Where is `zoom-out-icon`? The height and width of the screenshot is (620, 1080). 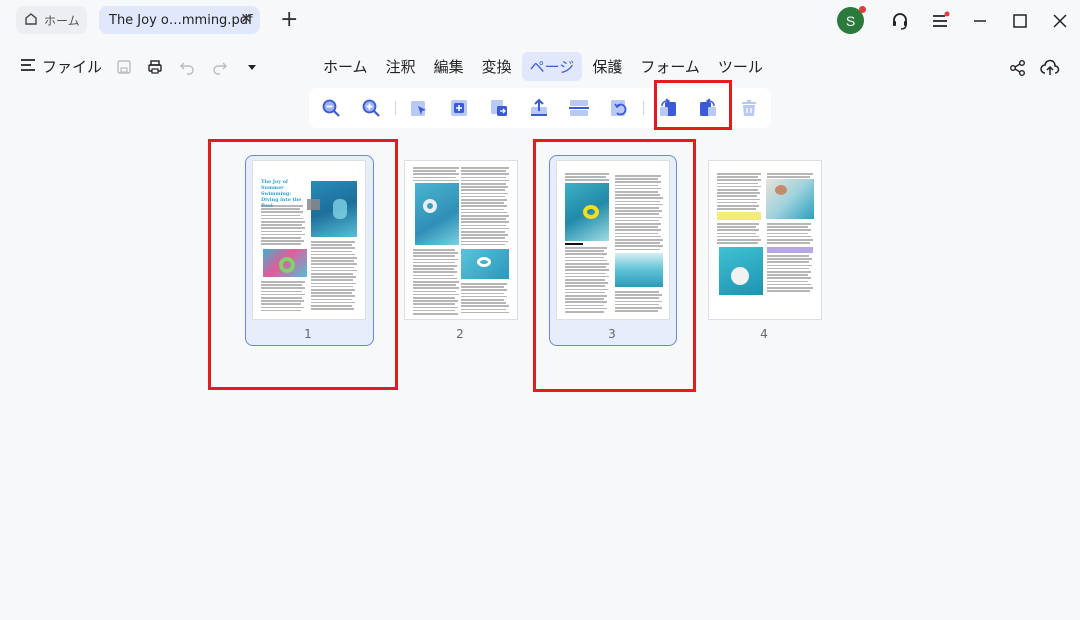 zoom-out-icon is located at coordinates (331, 108).